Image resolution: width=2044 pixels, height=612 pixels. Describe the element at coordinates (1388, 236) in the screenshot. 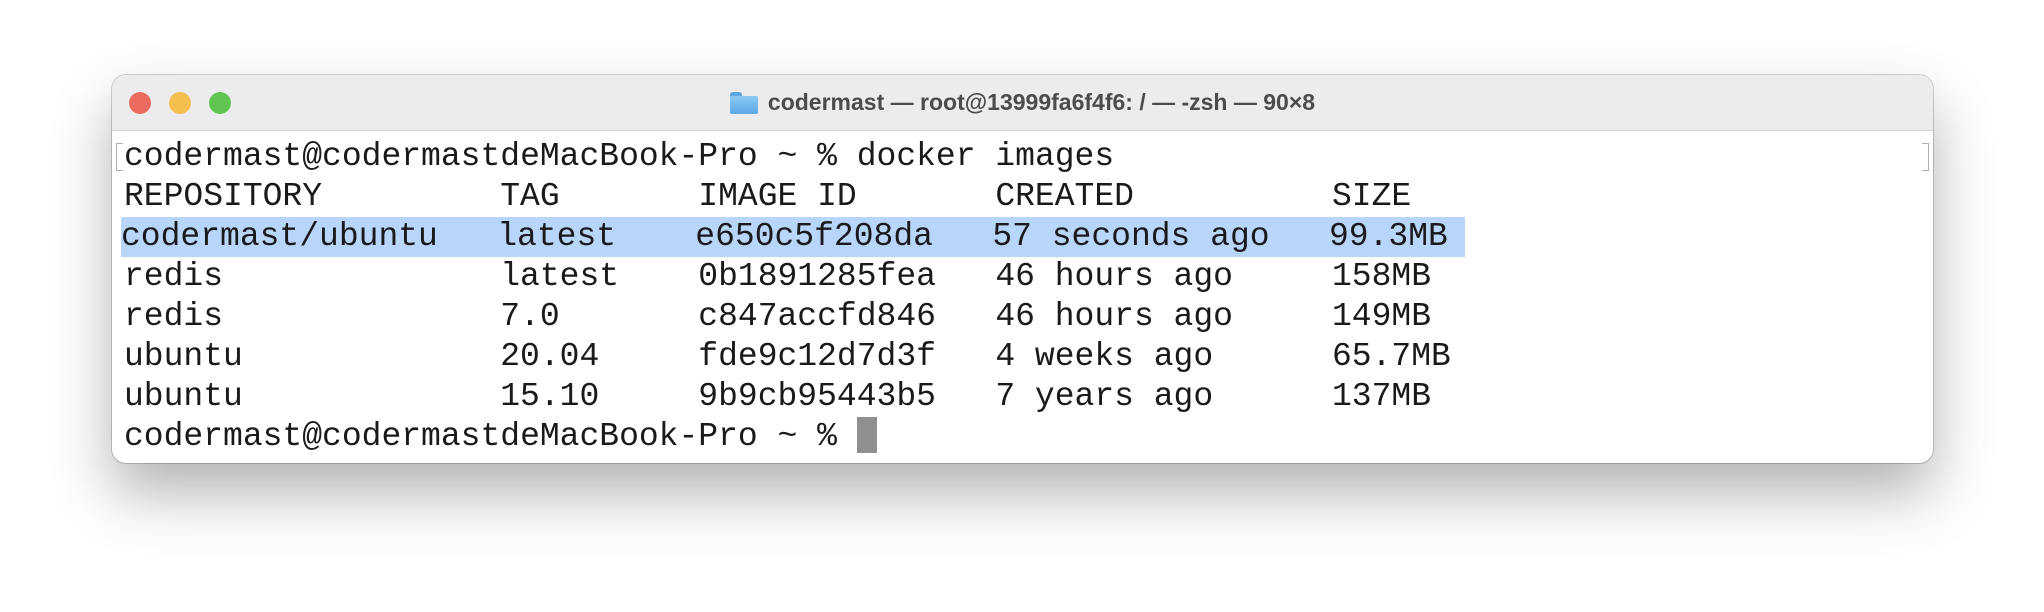

I see `cell-size: 99.3MB` at that location.